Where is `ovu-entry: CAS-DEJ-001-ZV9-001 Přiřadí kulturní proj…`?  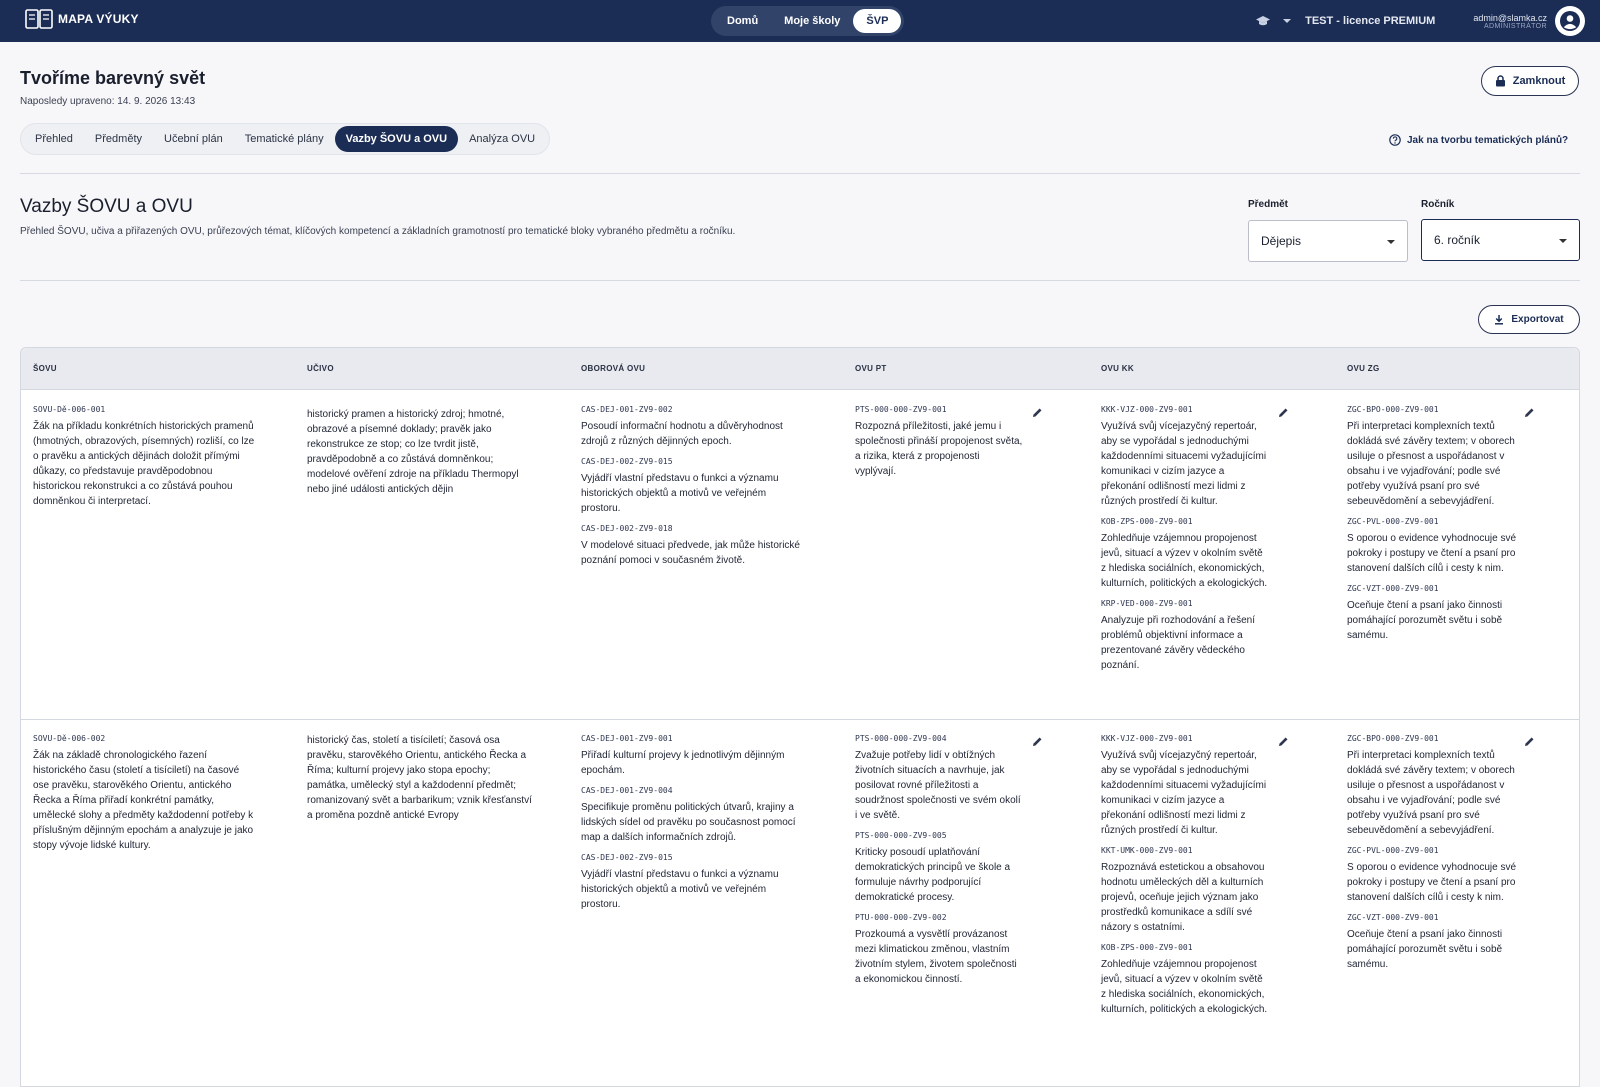 ovu-entry: CAS-DEJ-001-ZV9-001 Přiřadí kulturní proj… is located at coordinates (692, 755).